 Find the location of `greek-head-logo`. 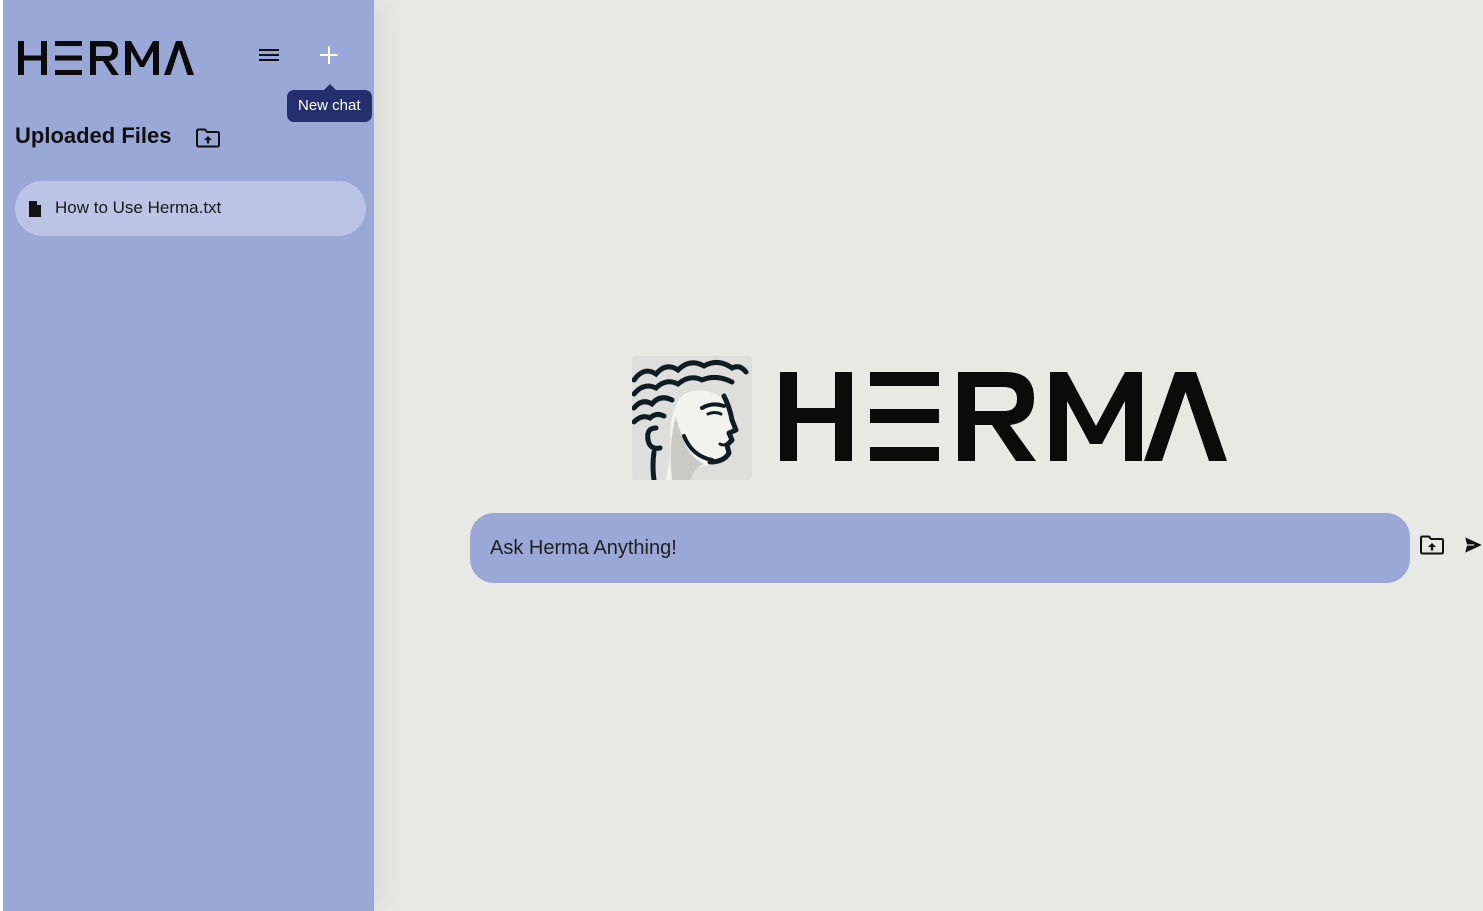

greek-head-logo is located at coordinates (692, 418).